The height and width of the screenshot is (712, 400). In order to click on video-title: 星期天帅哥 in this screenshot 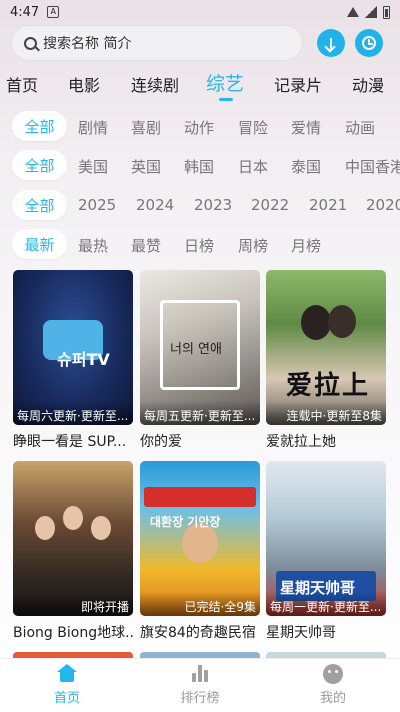, I will do `click(326, 632)`.